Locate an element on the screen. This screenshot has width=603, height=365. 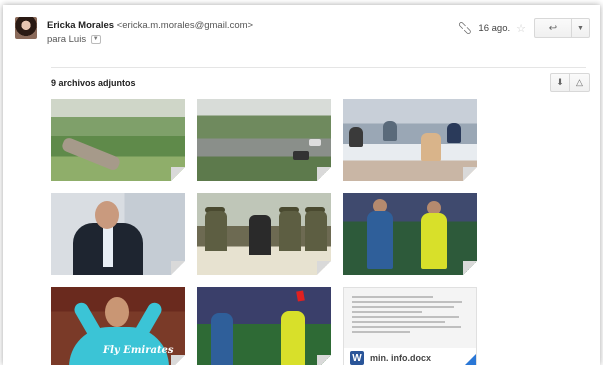
shirt-shape is located at coordinates (108, 247).